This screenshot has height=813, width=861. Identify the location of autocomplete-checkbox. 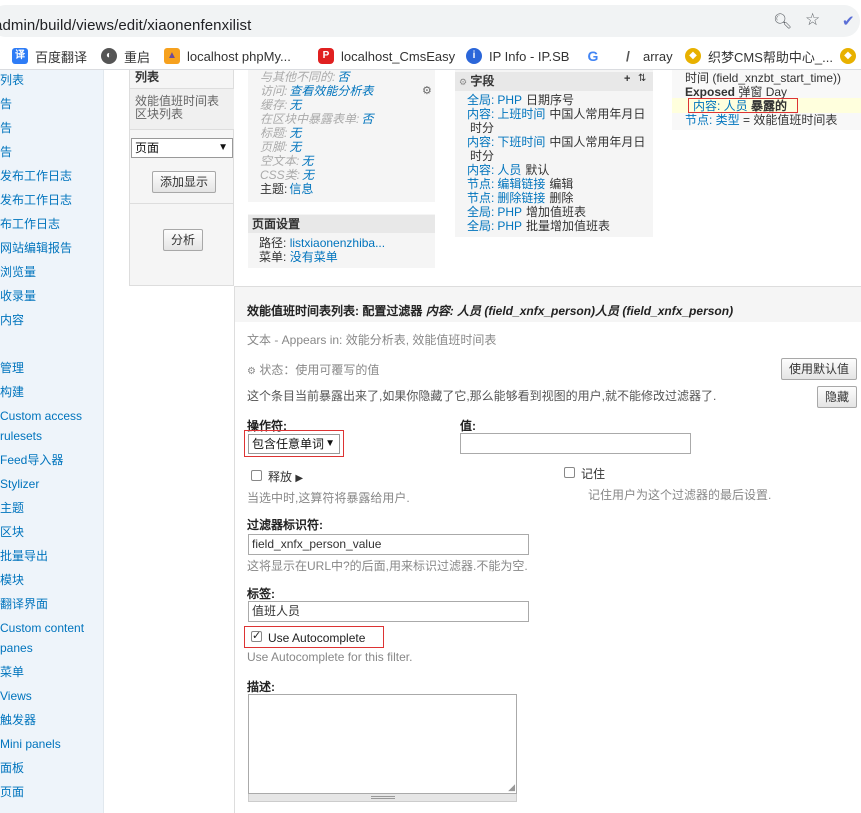
(256, 635).